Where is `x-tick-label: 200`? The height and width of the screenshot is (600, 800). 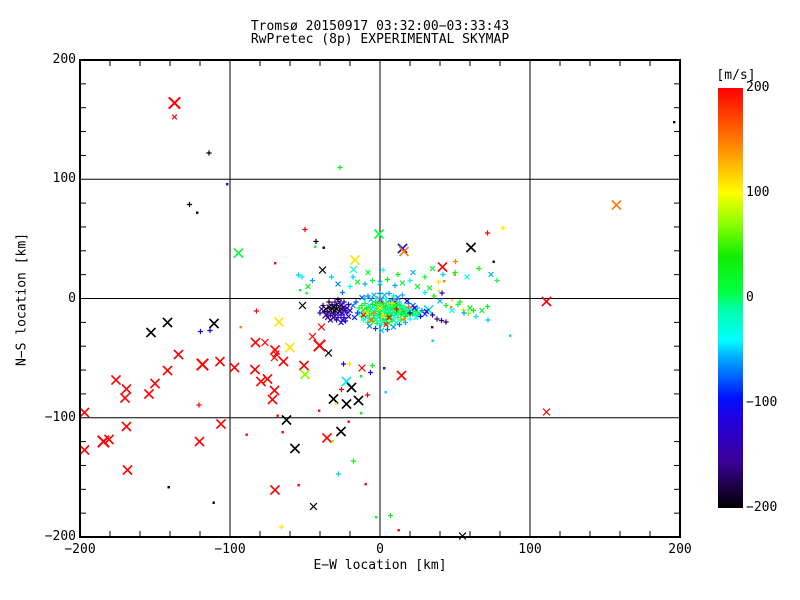
x-tick-label: 200 is located at coordinates (680, 549).